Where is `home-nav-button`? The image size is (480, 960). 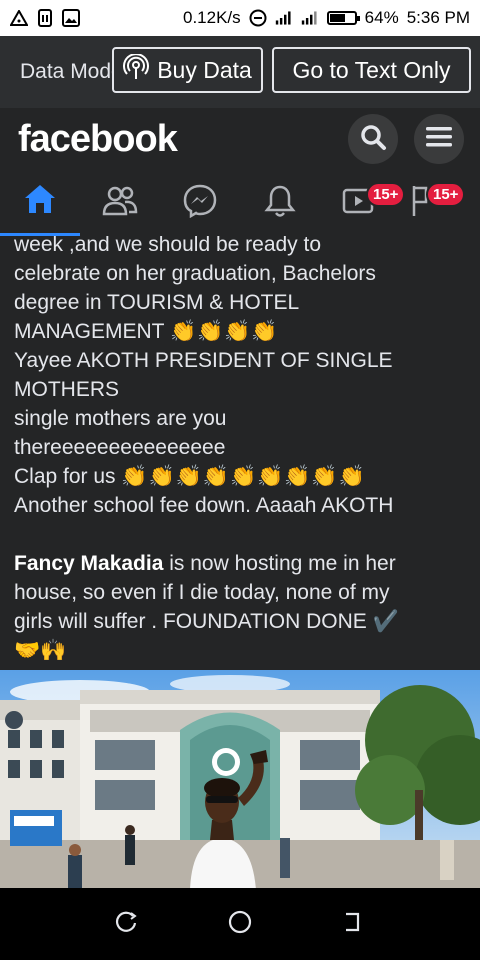
home-nav-button is located at coordinates (240, 924).